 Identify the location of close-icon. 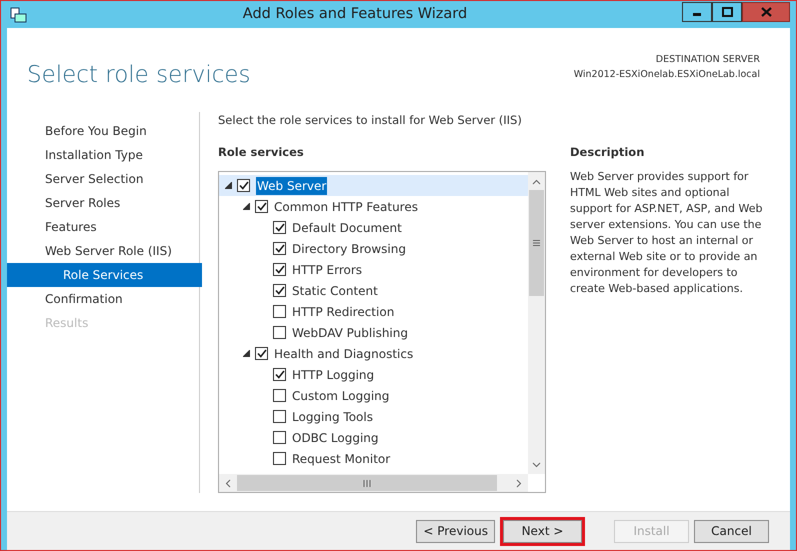
(766, 11).